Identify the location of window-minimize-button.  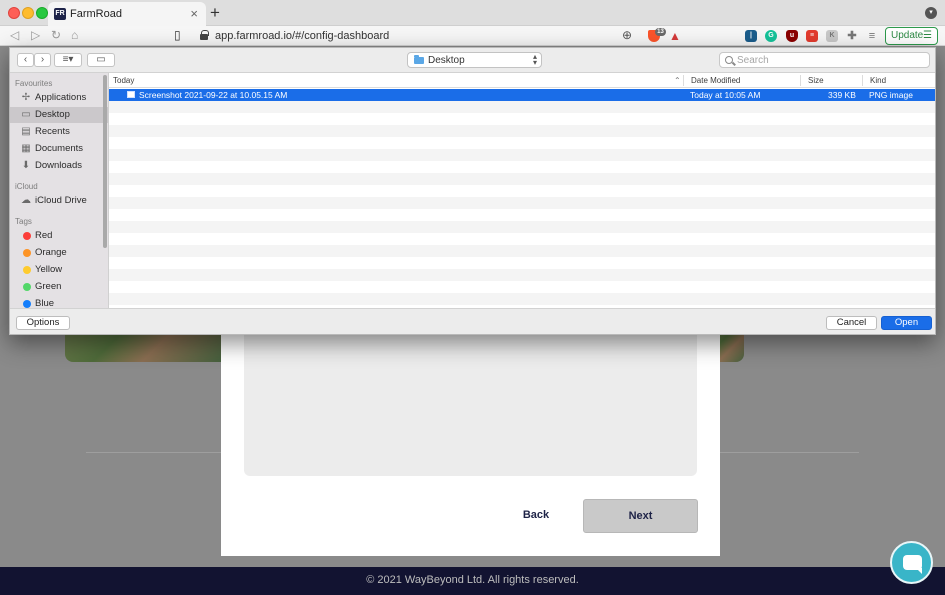
(28, 13).